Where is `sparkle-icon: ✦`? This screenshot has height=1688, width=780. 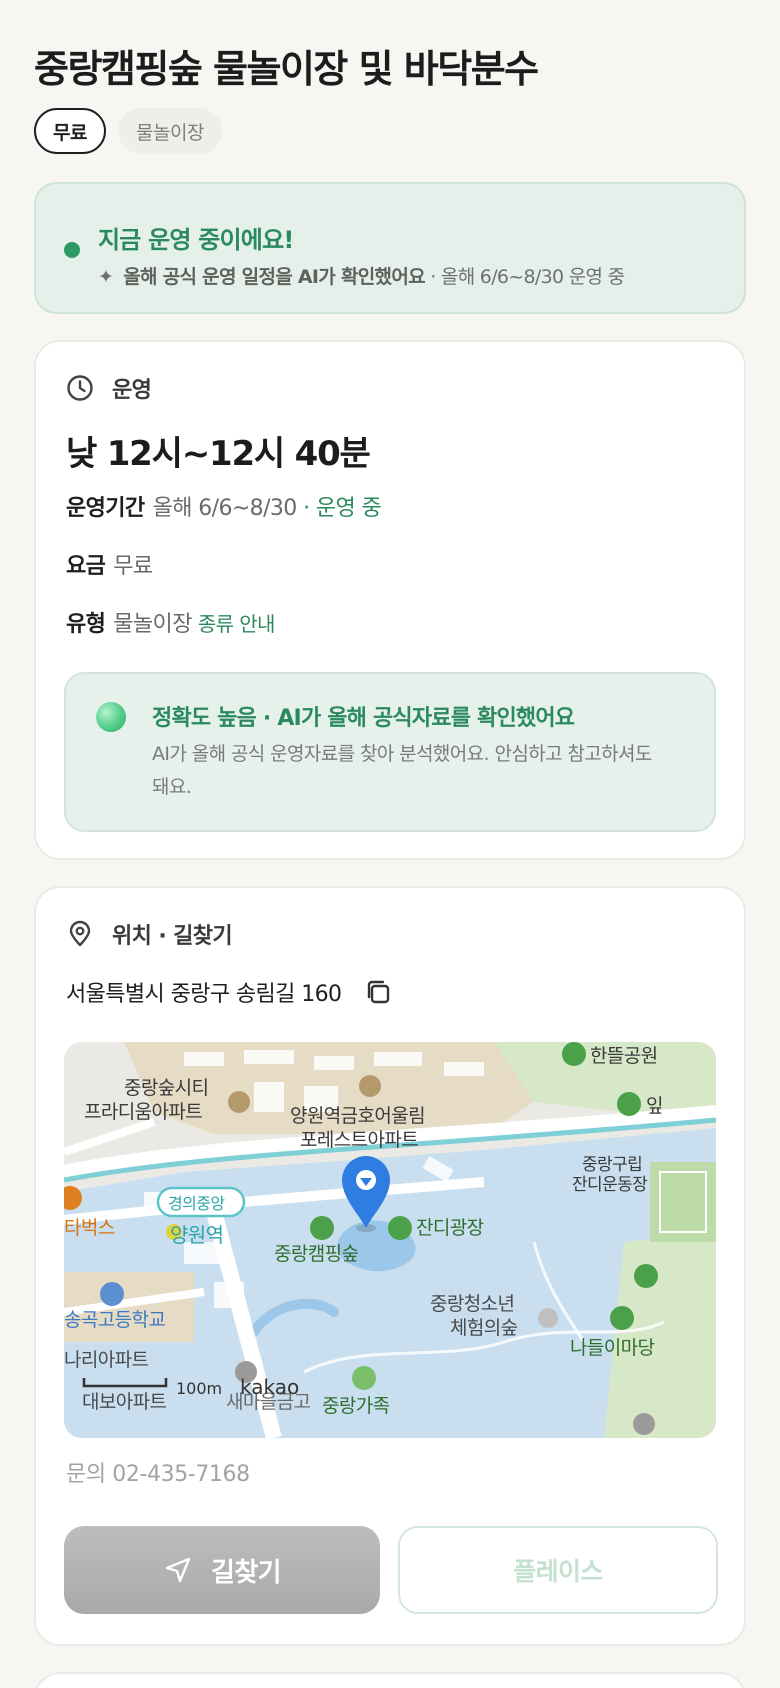 sparkle-icon: ✦ is located at coordinates (106, 277).